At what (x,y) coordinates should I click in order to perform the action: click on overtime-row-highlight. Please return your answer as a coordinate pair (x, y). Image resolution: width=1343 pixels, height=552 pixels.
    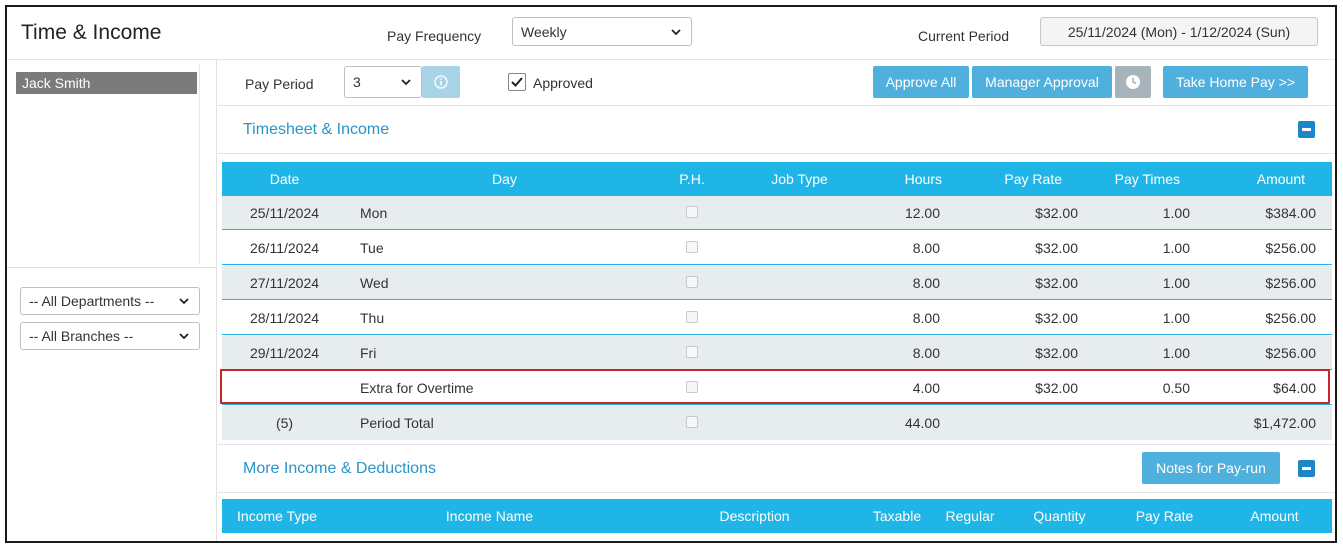
    Looking at the image, I should click on (775, 386).